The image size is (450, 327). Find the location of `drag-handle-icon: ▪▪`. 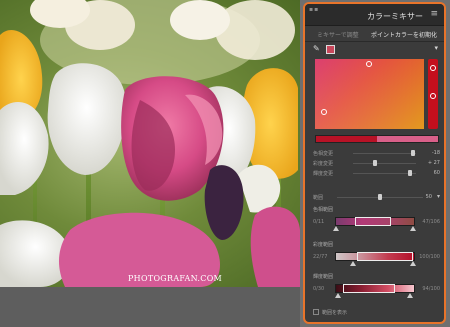

drag-handle-icon: ▪▪ is located at coordinates (314, 9).